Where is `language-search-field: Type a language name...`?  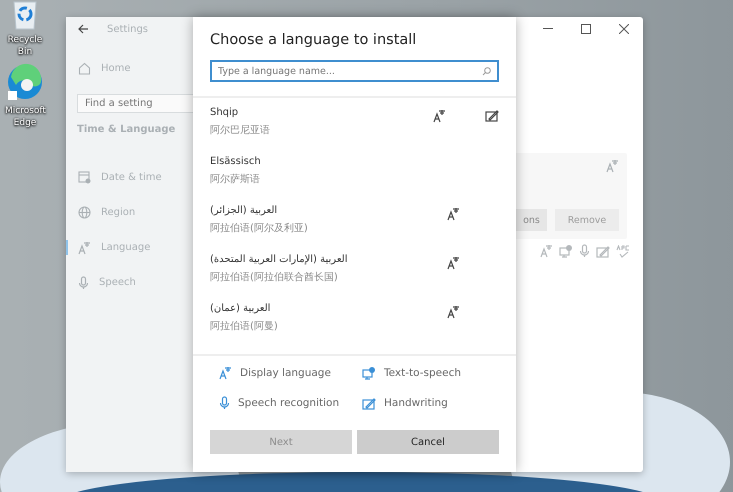 language-search-field: Type a language name... is located at coordinates (354, 71).